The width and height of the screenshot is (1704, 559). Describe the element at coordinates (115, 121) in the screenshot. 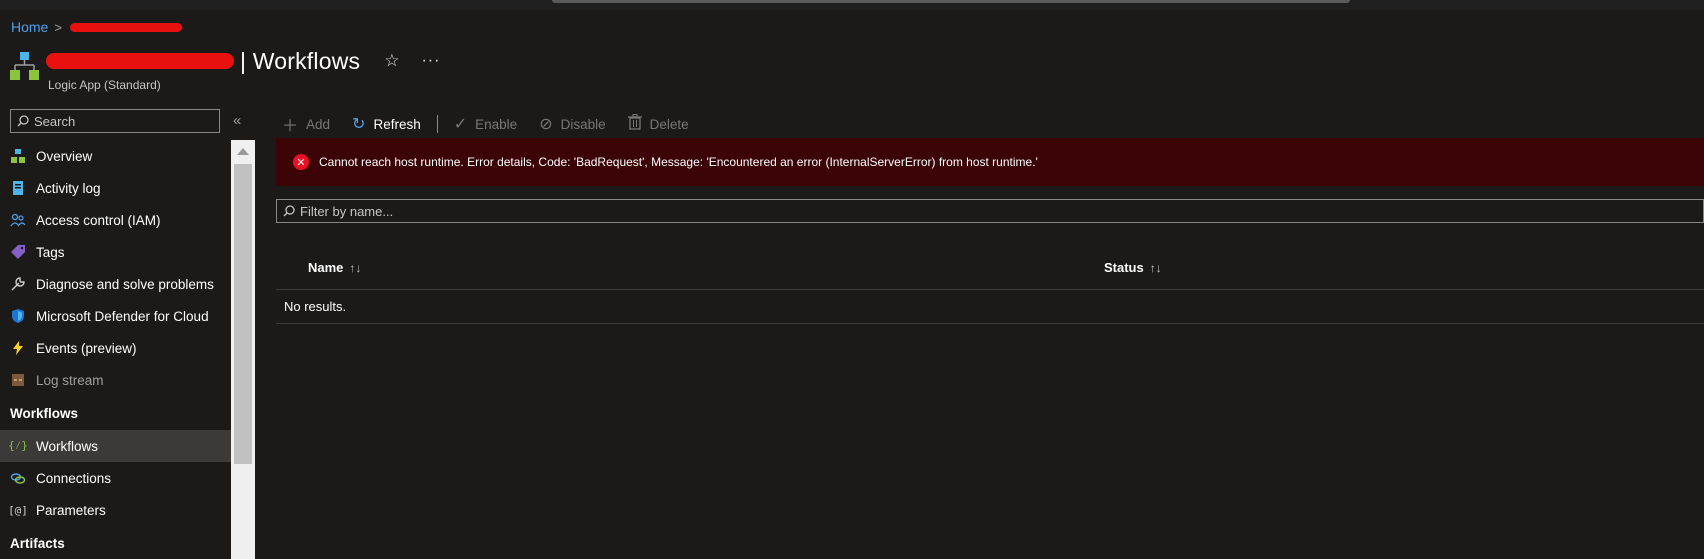

I see `sidebar-search-input: Search` at that location.